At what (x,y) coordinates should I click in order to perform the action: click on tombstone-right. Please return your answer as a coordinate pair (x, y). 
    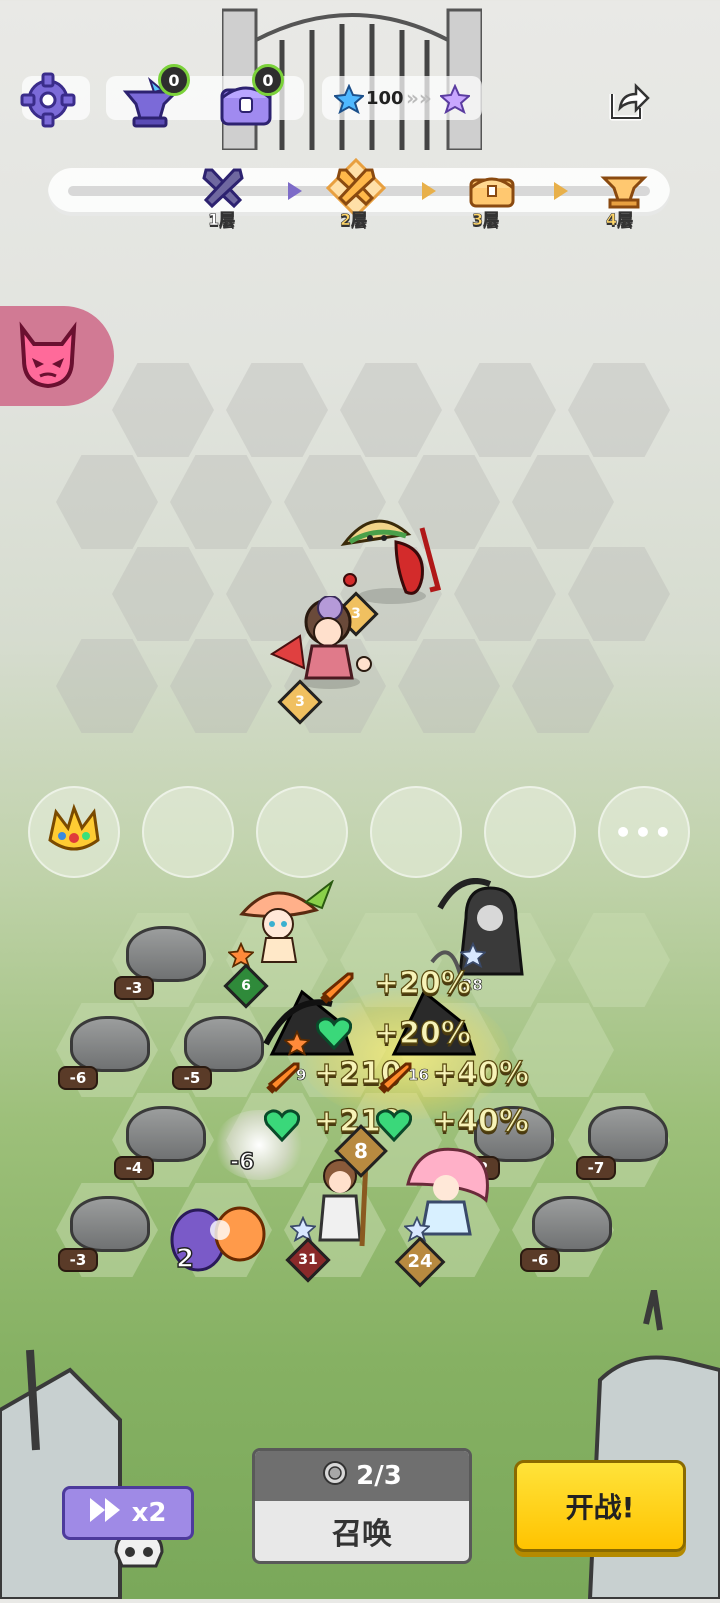
    Looking at the image, I should click on (650, 1445).